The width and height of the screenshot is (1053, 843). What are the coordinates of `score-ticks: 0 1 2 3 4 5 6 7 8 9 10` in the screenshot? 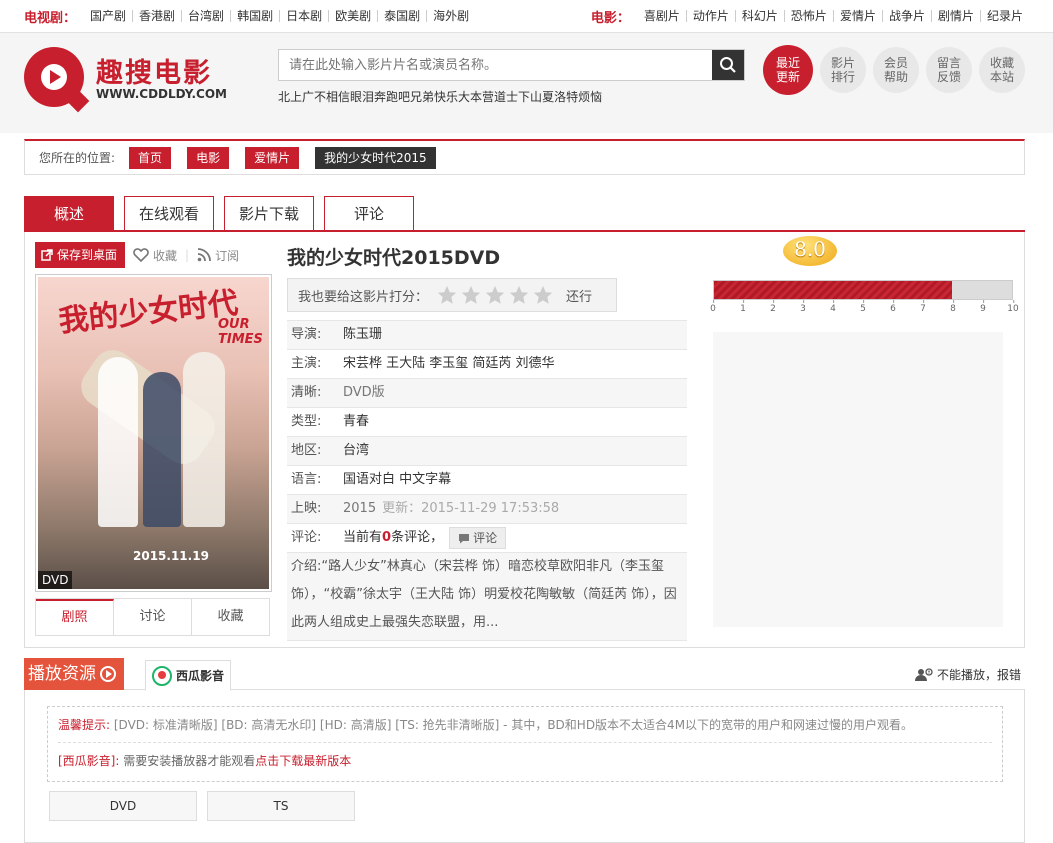 It's located at (864, 312).